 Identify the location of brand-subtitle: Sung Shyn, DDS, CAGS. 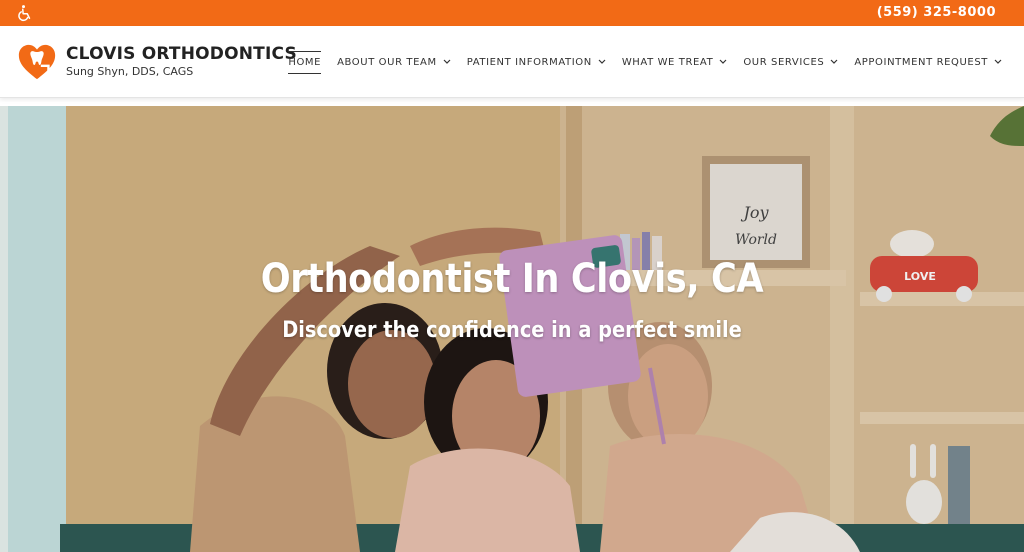
(130, 71).